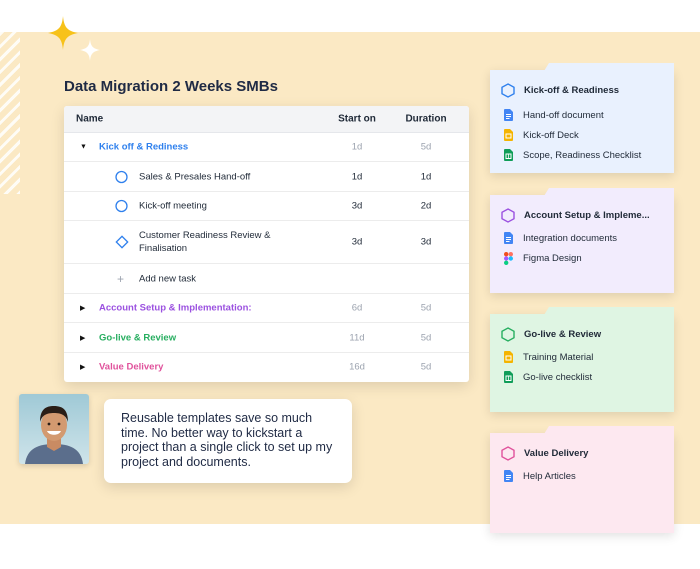 The image size is (700, 569). What do you see at coordinates (266, 338) in the screenshot?
I see `group-row-go-live: ▶ Go-live & Review 11d 5d` at bounding box center [266, 338].